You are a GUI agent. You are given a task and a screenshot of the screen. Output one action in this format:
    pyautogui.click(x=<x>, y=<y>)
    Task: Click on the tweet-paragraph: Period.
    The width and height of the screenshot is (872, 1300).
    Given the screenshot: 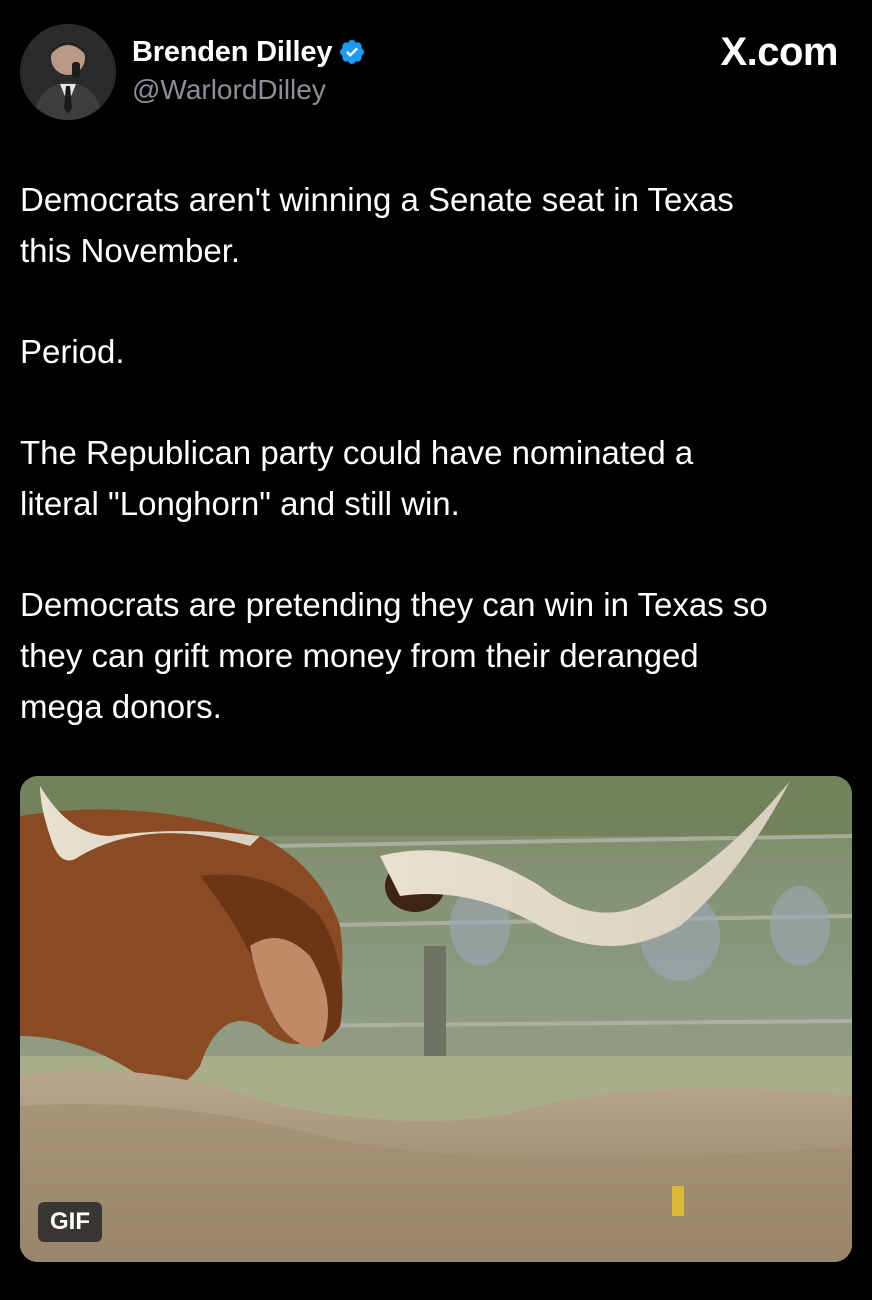 What is the action you would take?
    pyautogui.click(x=72, y=351)
    